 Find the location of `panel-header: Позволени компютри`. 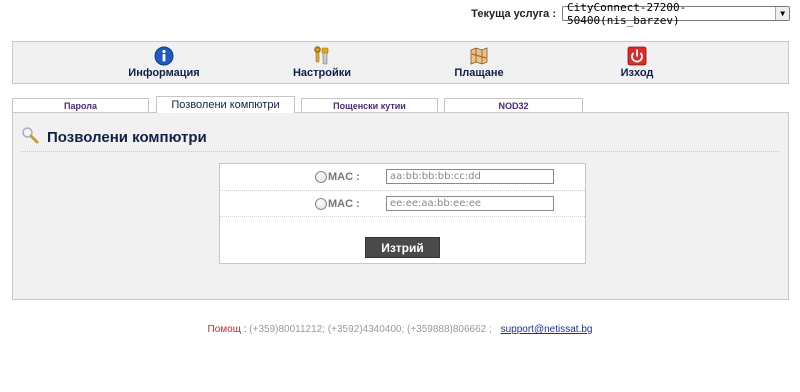

panel-header: Позволени компютри is located at coordinates (114, 137).